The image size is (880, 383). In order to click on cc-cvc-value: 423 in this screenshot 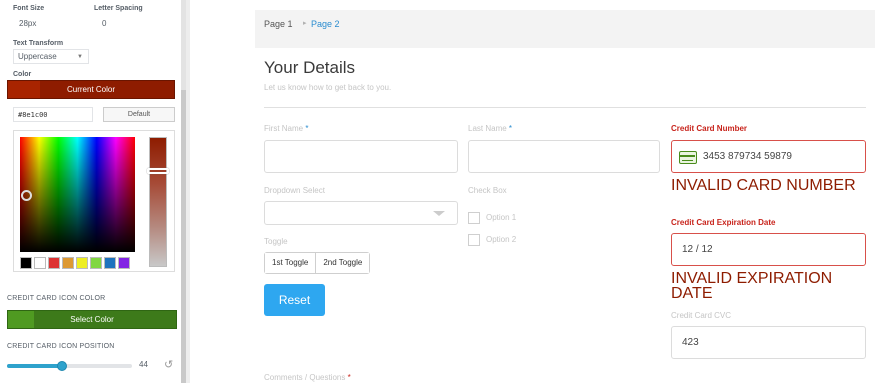, I will do `click(690, 342)`.